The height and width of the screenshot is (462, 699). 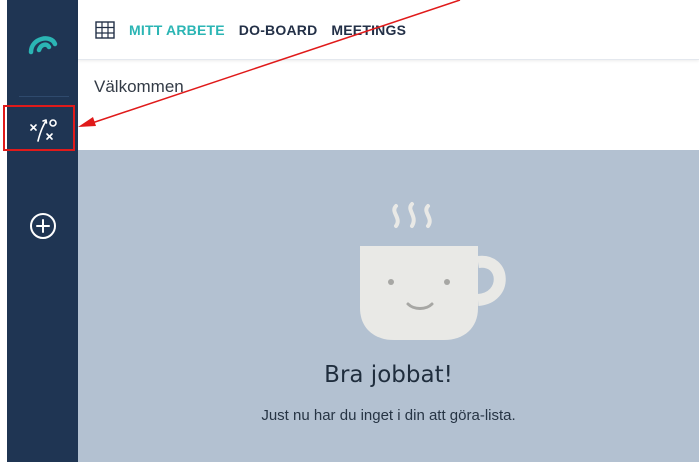 I want to click on wave-logo-icon, so click(x=43, y=44).